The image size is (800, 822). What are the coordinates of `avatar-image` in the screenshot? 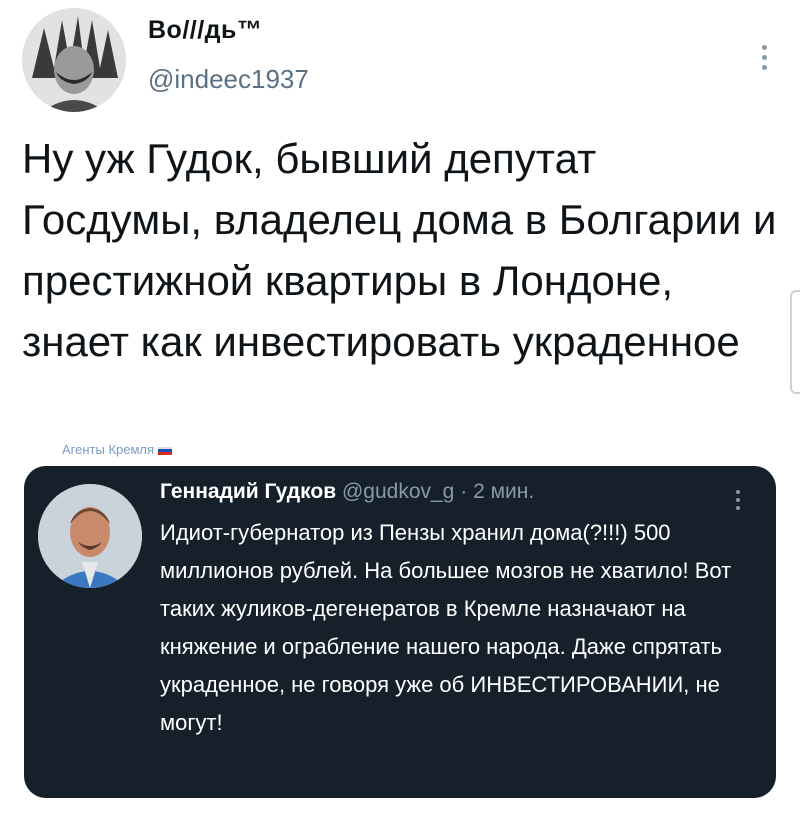 It's located at (74, 60).